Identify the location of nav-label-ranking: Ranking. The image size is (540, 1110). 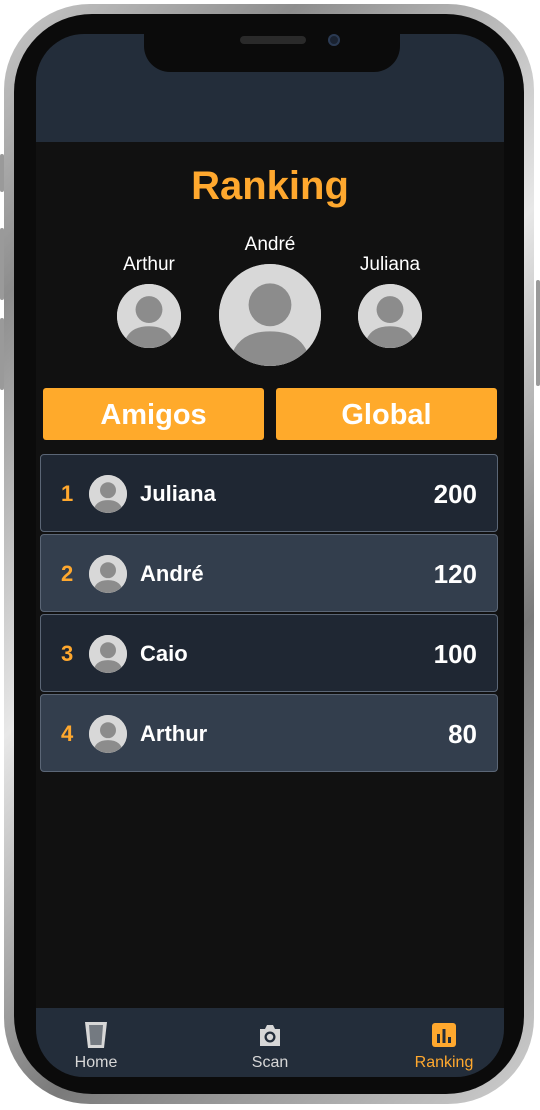
(444, 1062).